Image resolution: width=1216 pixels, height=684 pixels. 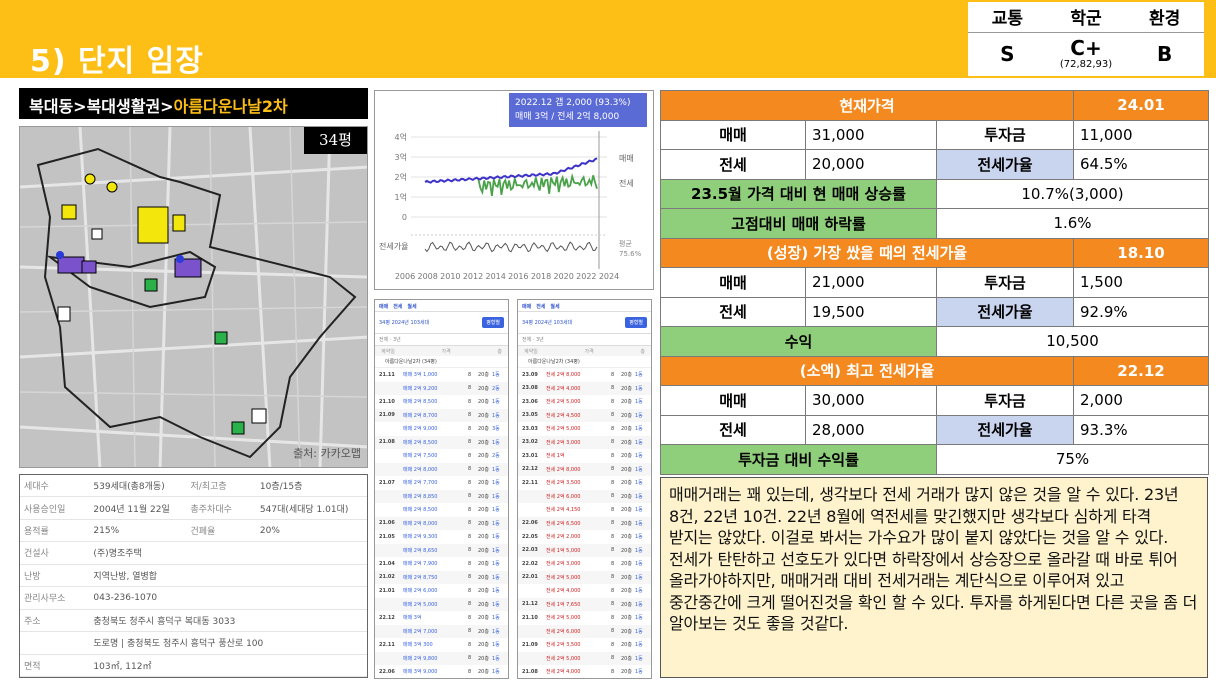 What do you see at coordinates (228, 621) in the screenshot?
I see `info-value: 충청북도 청주시 흥덕구 복대동 3033` at bounding box center [228, 621].